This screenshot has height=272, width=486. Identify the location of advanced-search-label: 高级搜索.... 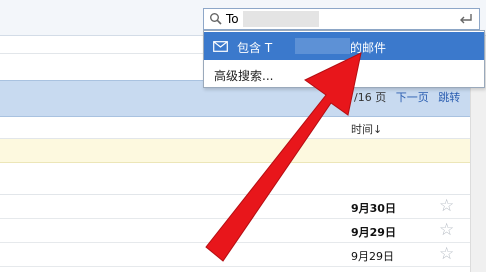
(244, 76).